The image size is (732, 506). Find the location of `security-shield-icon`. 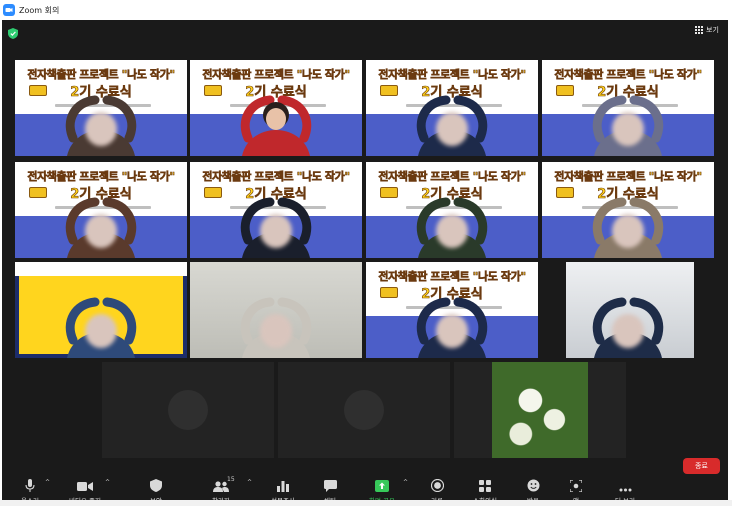

security-shield-icon is located at coordinates (156, 485).